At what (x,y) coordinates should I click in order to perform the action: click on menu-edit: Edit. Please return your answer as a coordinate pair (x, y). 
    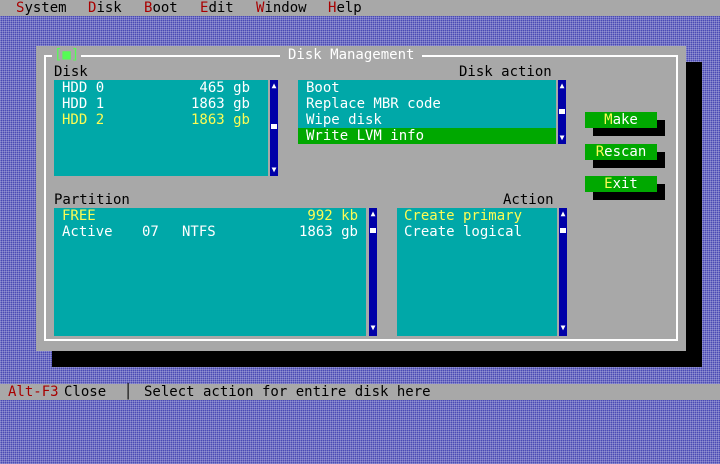
    Looking at the image, I should click on (217, 8).